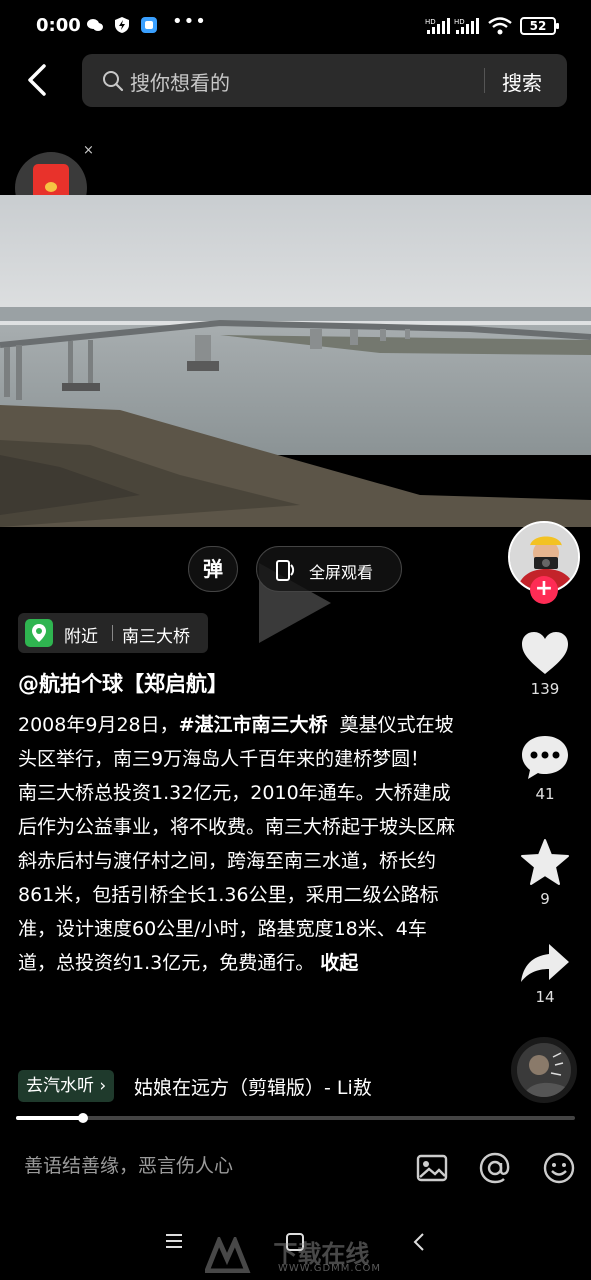  I want to click on search-divider, so click(484, 80).